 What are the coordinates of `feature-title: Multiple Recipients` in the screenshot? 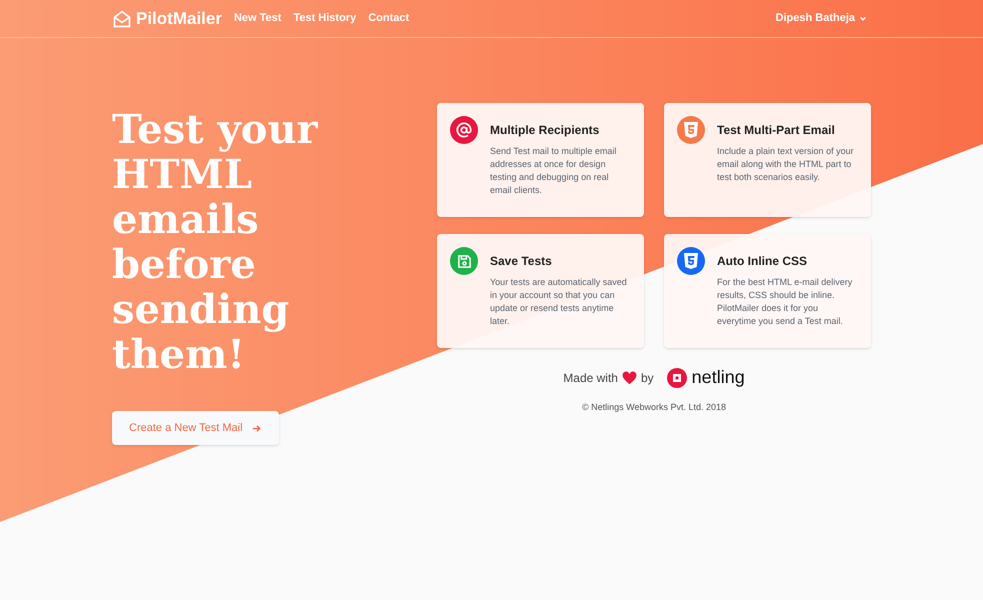 It's located at (545, 130).